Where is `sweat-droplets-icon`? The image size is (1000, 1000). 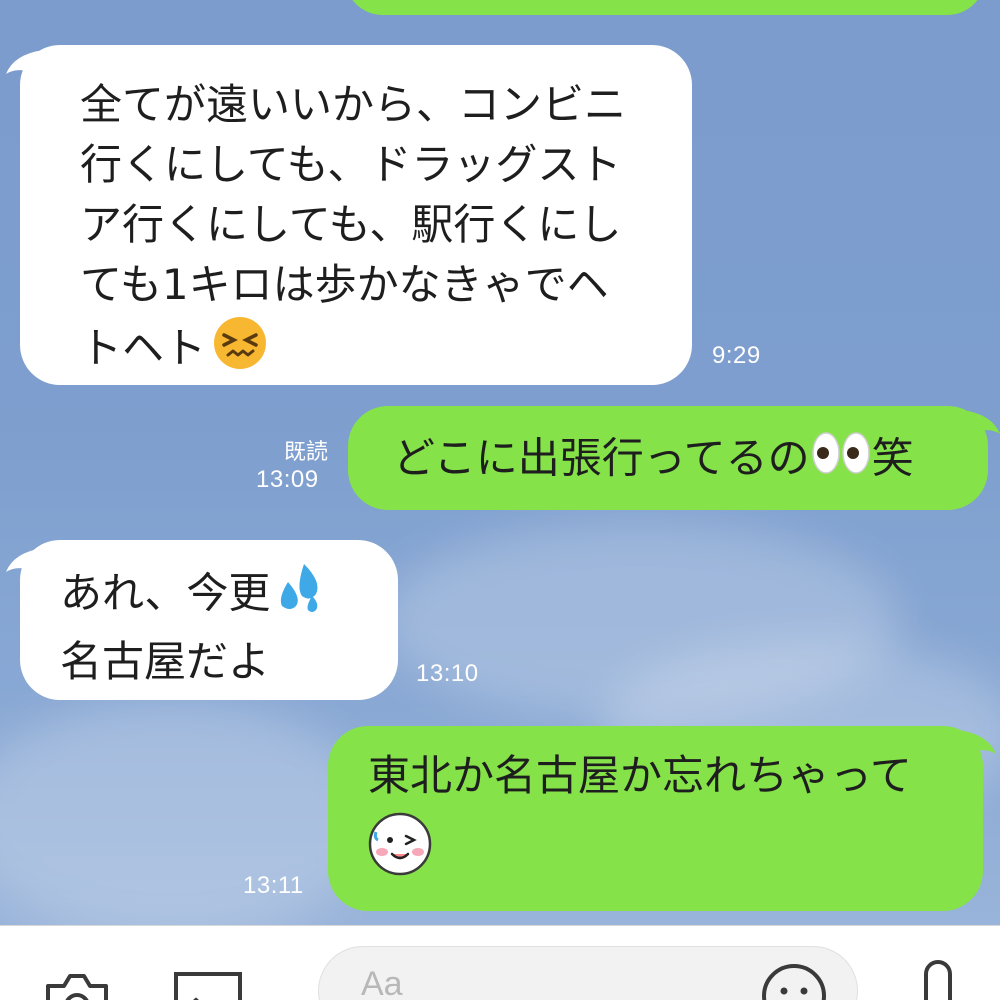 sweat-droplets-icon is located at coordinates (298, 596).